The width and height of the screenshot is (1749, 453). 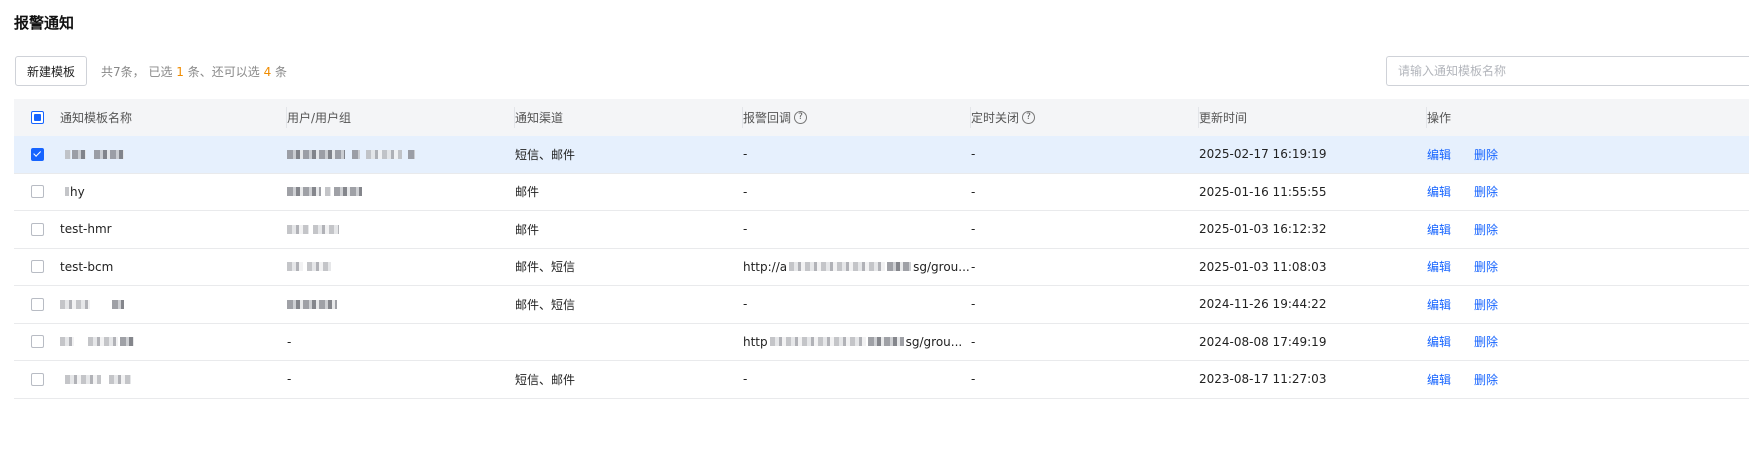 I want to click on header-scheduled-close: 定时关闭?, so click(x=1085, y=117).